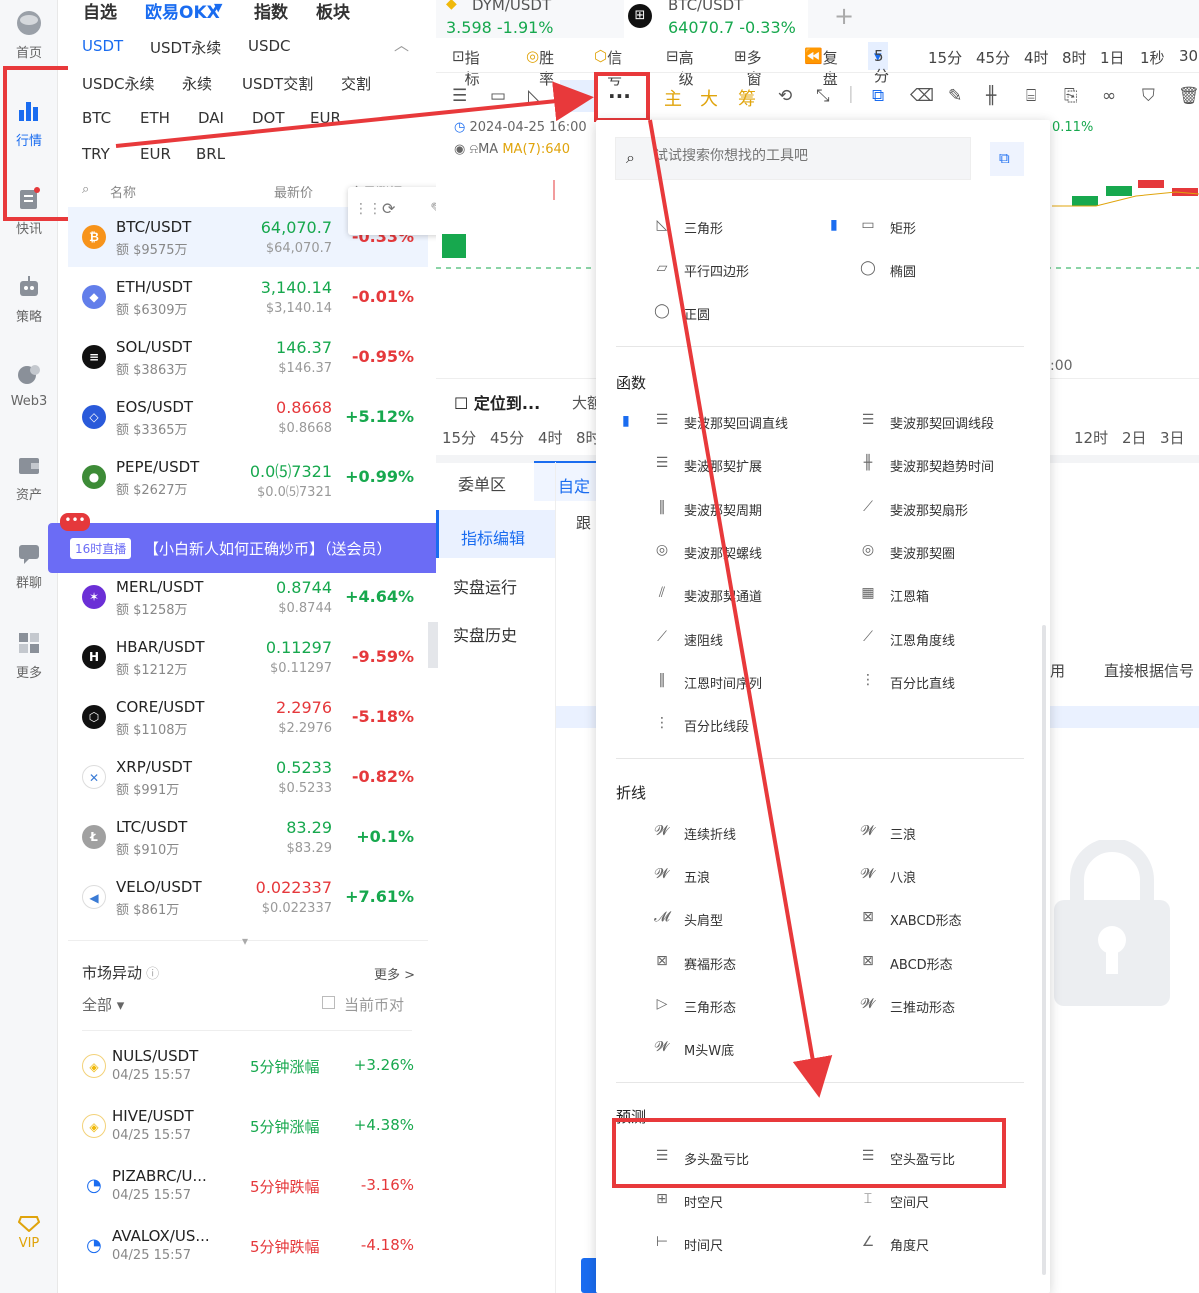 The image size is (1199, 1293). I want to click on sub-tab: DAI, so click(211, 118).